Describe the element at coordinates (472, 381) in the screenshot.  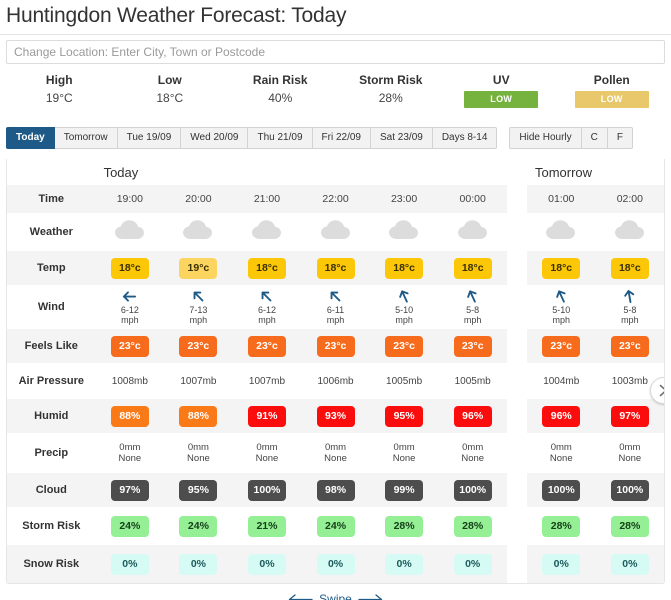
I see `air-pressure-cell: 1005mb` at that location.